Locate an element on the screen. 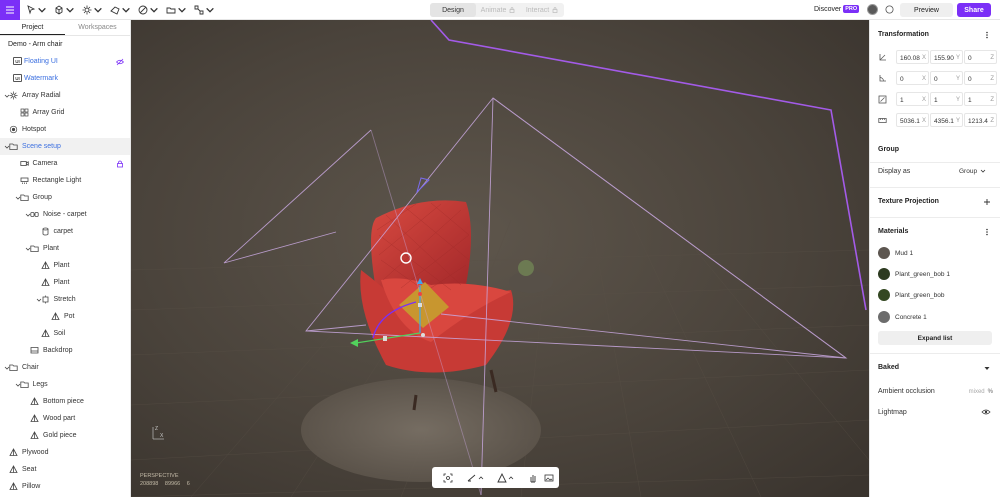 This screenshot has height=497, width=1000. ambient-occlusion-input: mixed % is located at coordinates (978, 391).